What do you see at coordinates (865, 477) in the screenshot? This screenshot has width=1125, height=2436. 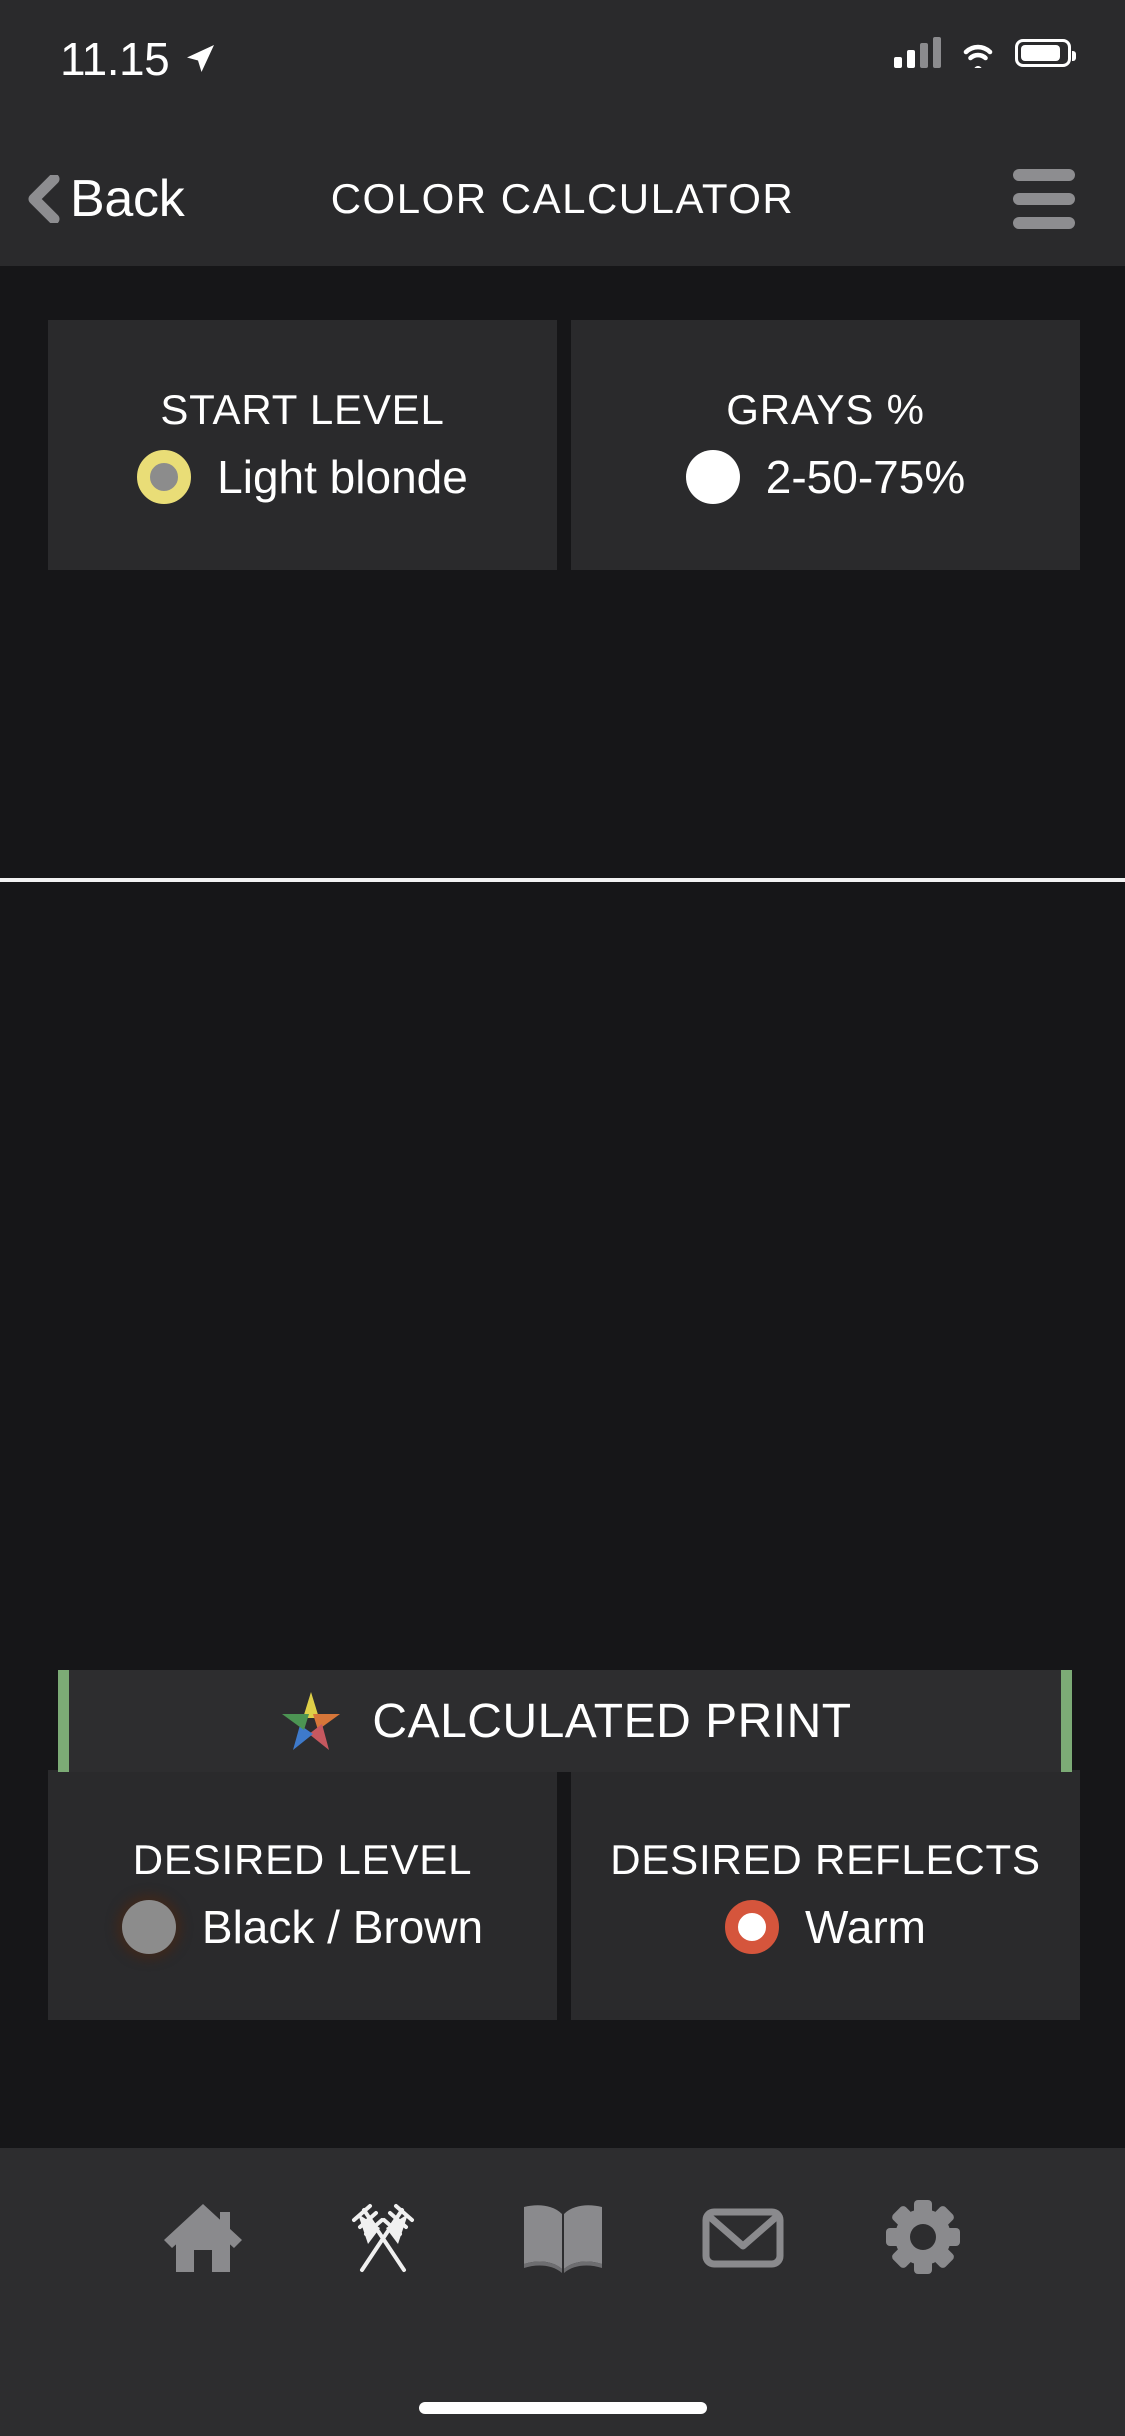 I see `grays-percent-value: 2-50-75%` at bounding box center [865, 477].